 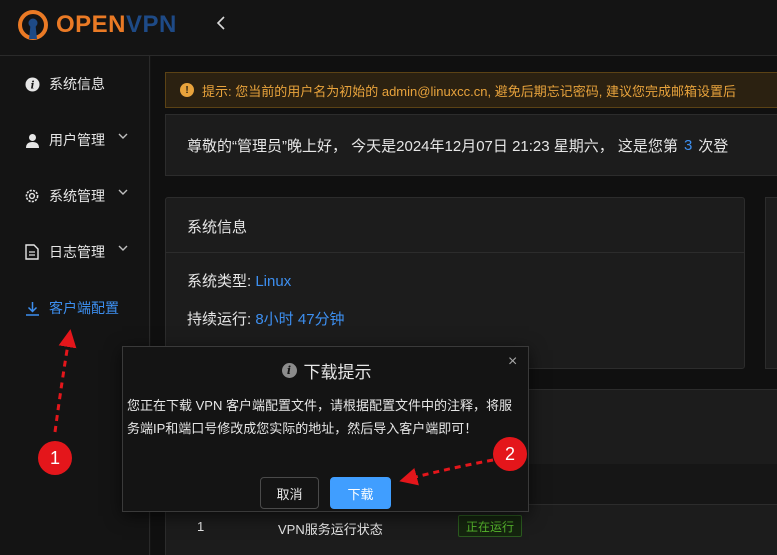 I want to click on top-bar: OPENVPN, so click(x=388, y=28).